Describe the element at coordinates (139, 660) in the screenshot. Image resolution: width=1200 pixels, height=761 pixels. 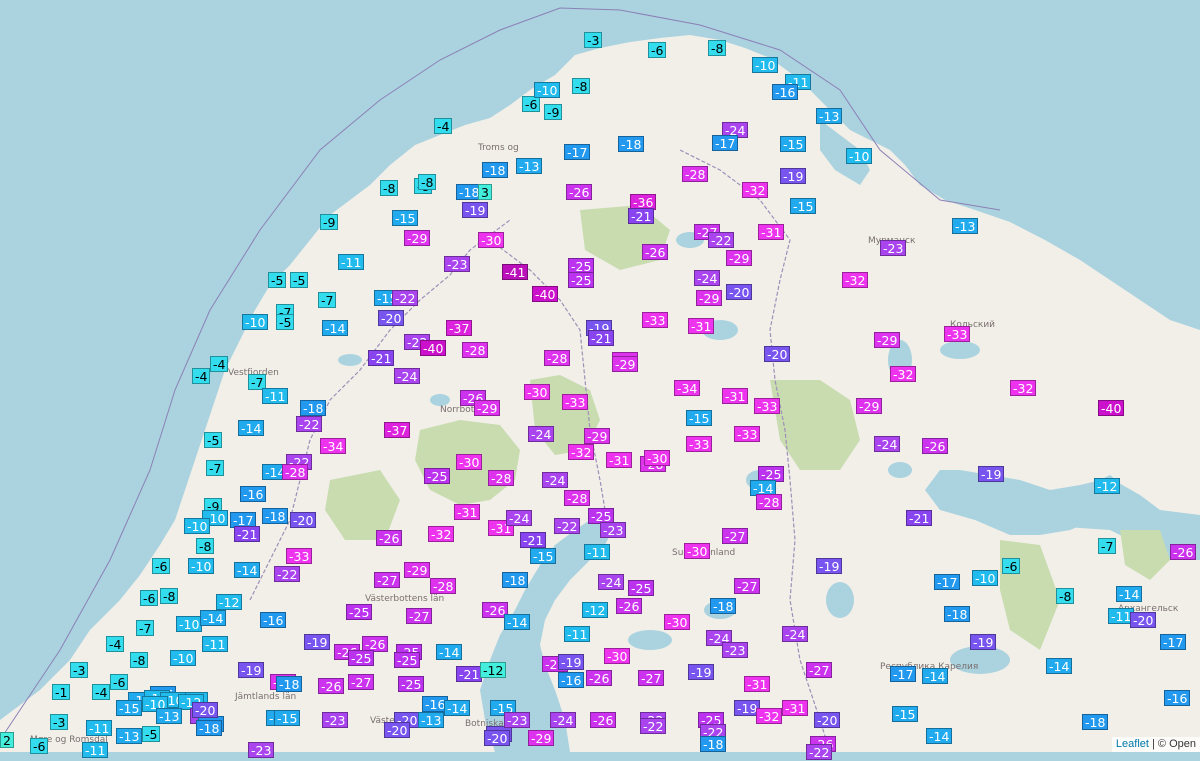
I see `temperature-marker: -8` at that location.